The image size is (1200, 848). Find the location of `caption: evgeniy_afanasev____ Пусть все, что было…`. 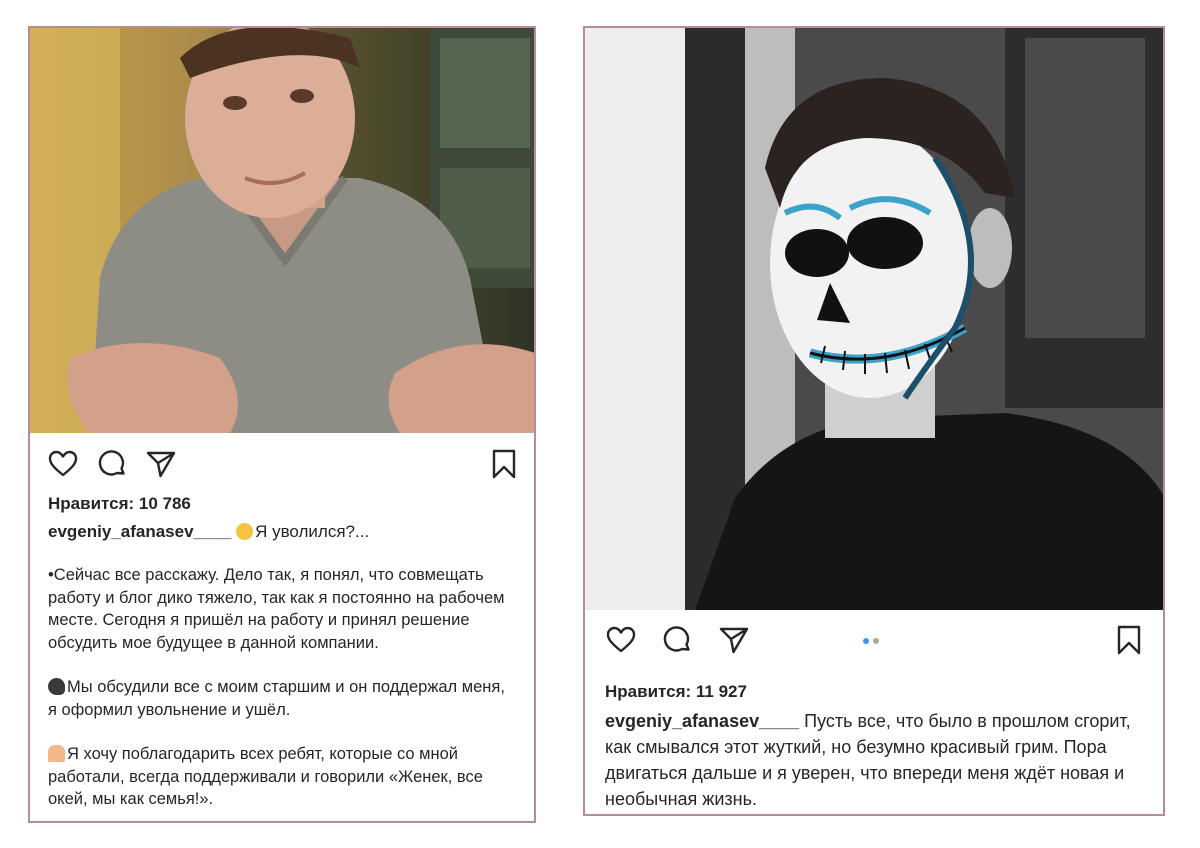

caption: evgeniy_afanasev____ Пусть все, что было… is located at coordinates (877, 760).